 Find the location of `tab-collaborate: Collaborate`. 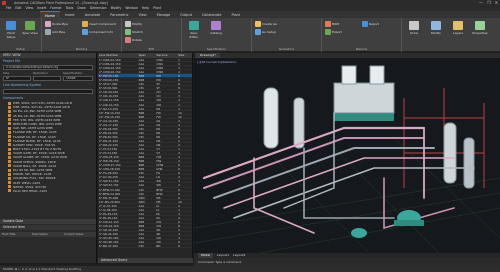

tab-collaborate: Collaborate is located at coordinates (212, 14).